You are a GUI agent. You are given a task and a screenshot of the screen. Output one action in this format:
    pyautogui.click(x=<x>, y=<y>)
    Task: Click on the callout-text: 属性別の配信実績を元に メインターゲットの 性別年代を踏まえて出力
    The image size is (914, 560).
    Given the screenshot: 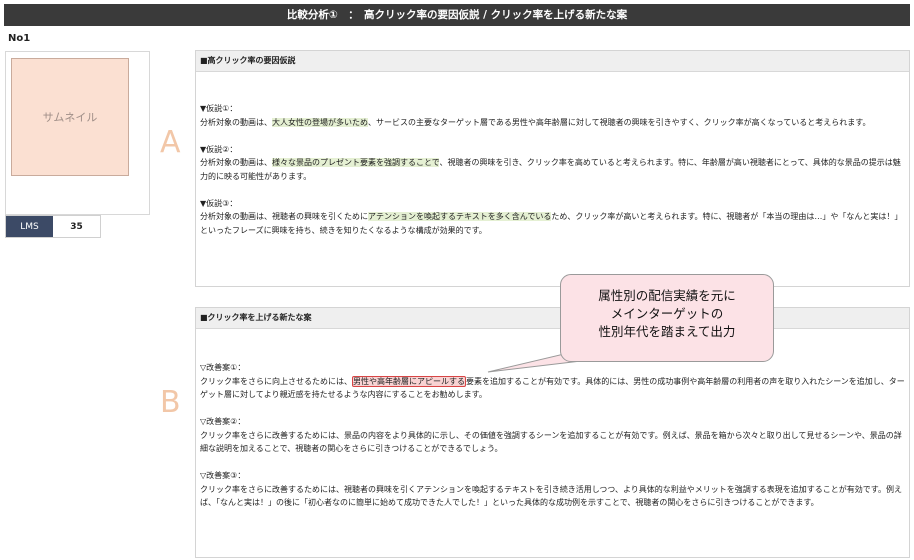 What is the action you would take?
    pyautogui.click(x=667, y=313)
    